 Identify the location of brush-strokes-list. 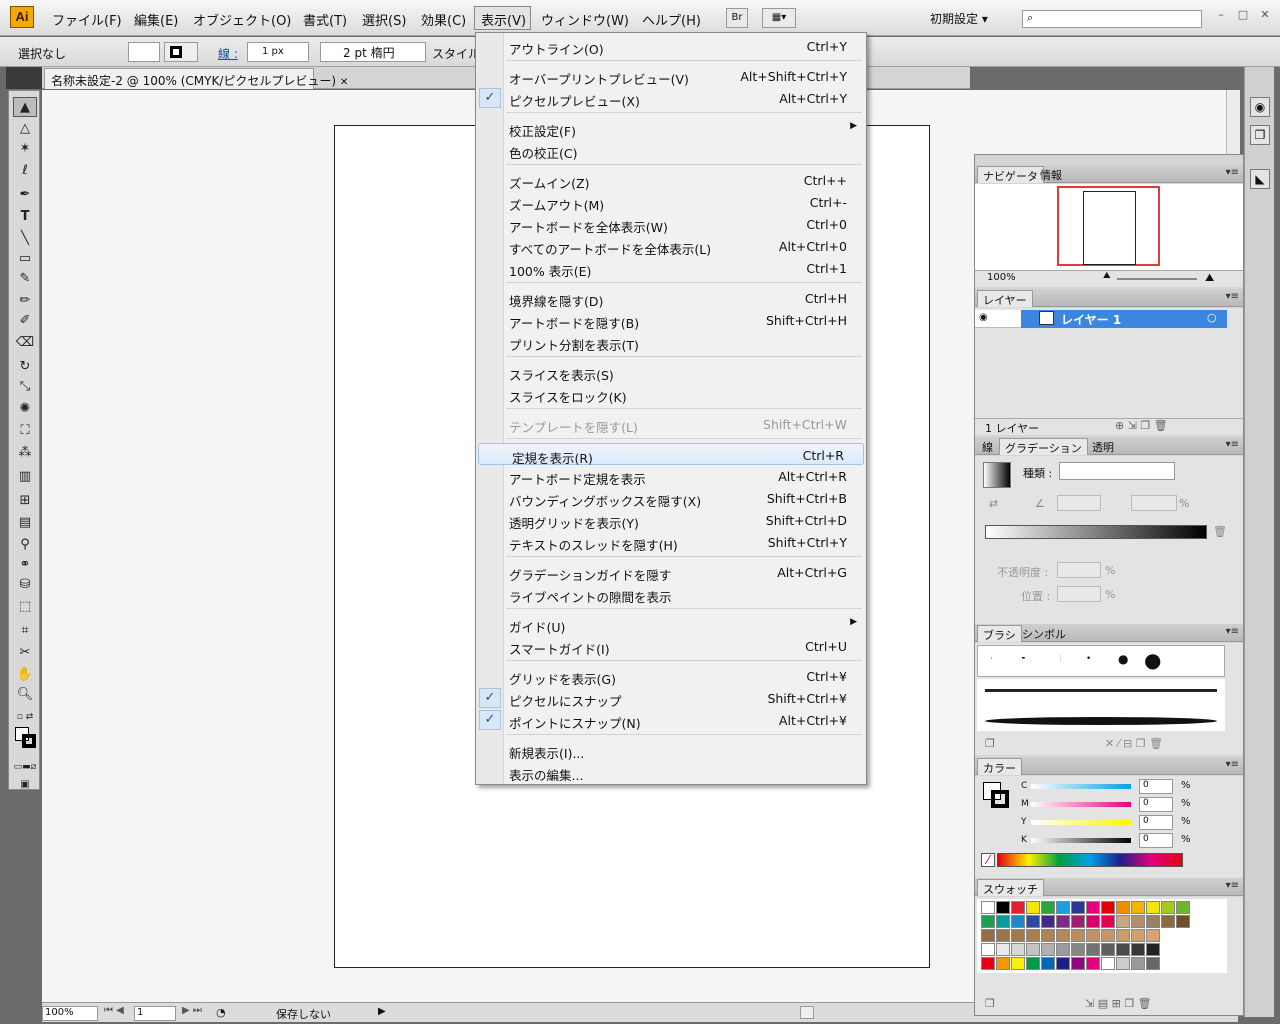
(1101, 705).